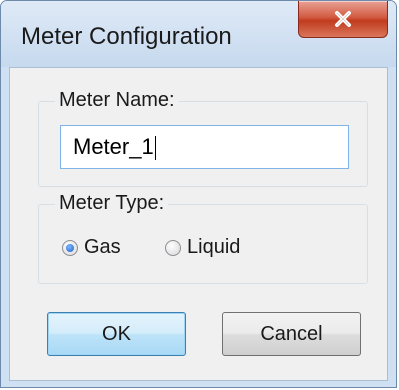  I want to click on radio-selected-dot, so click(70, 247).